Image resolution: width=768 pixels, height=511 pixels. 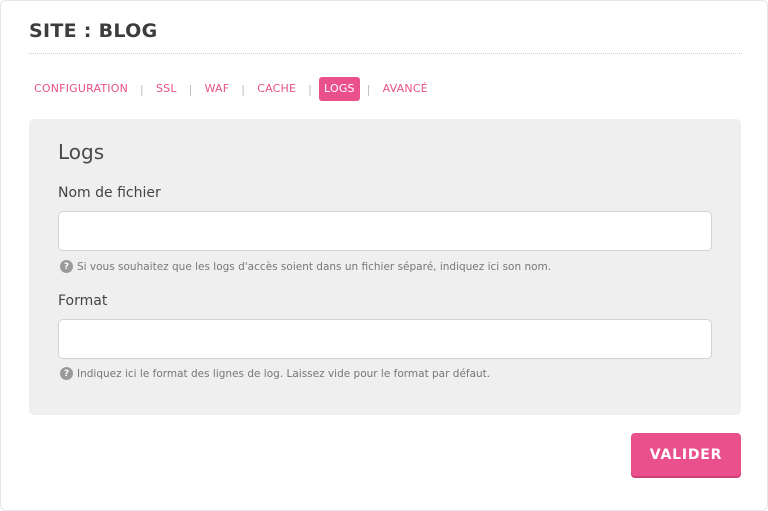 I want to click on tab-avance: AVANCÉ, so click(x=405, y=89).